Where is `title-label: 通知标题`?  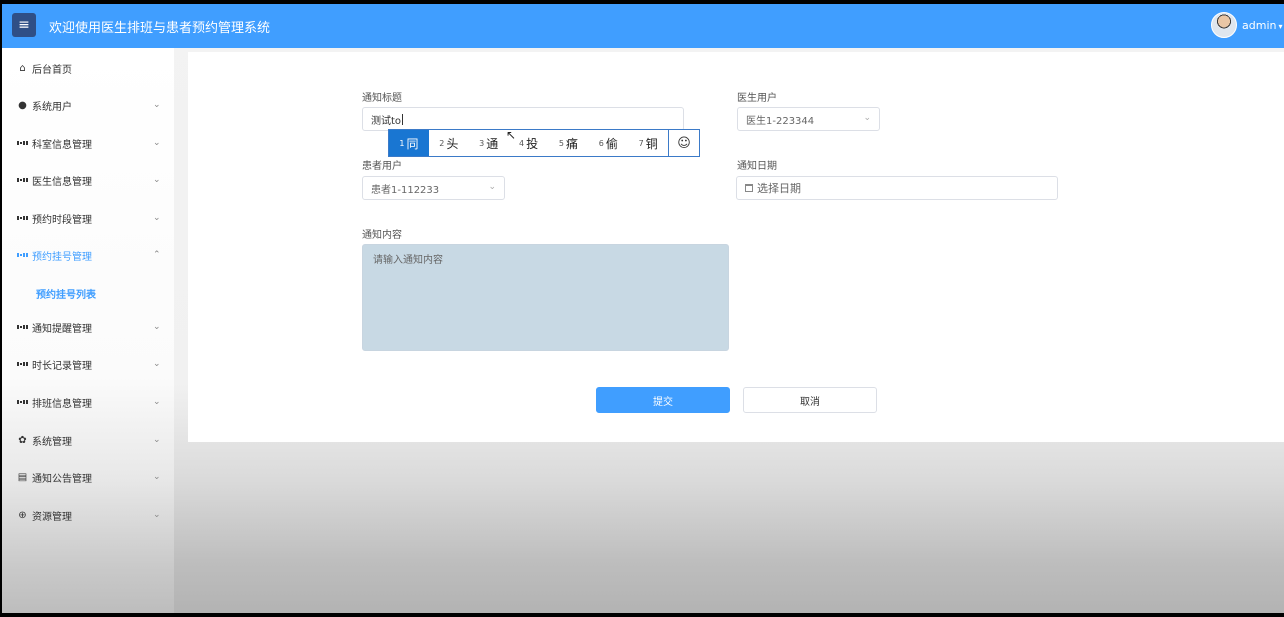
title-label: 通知标题 is located at coordinates (382, 98).